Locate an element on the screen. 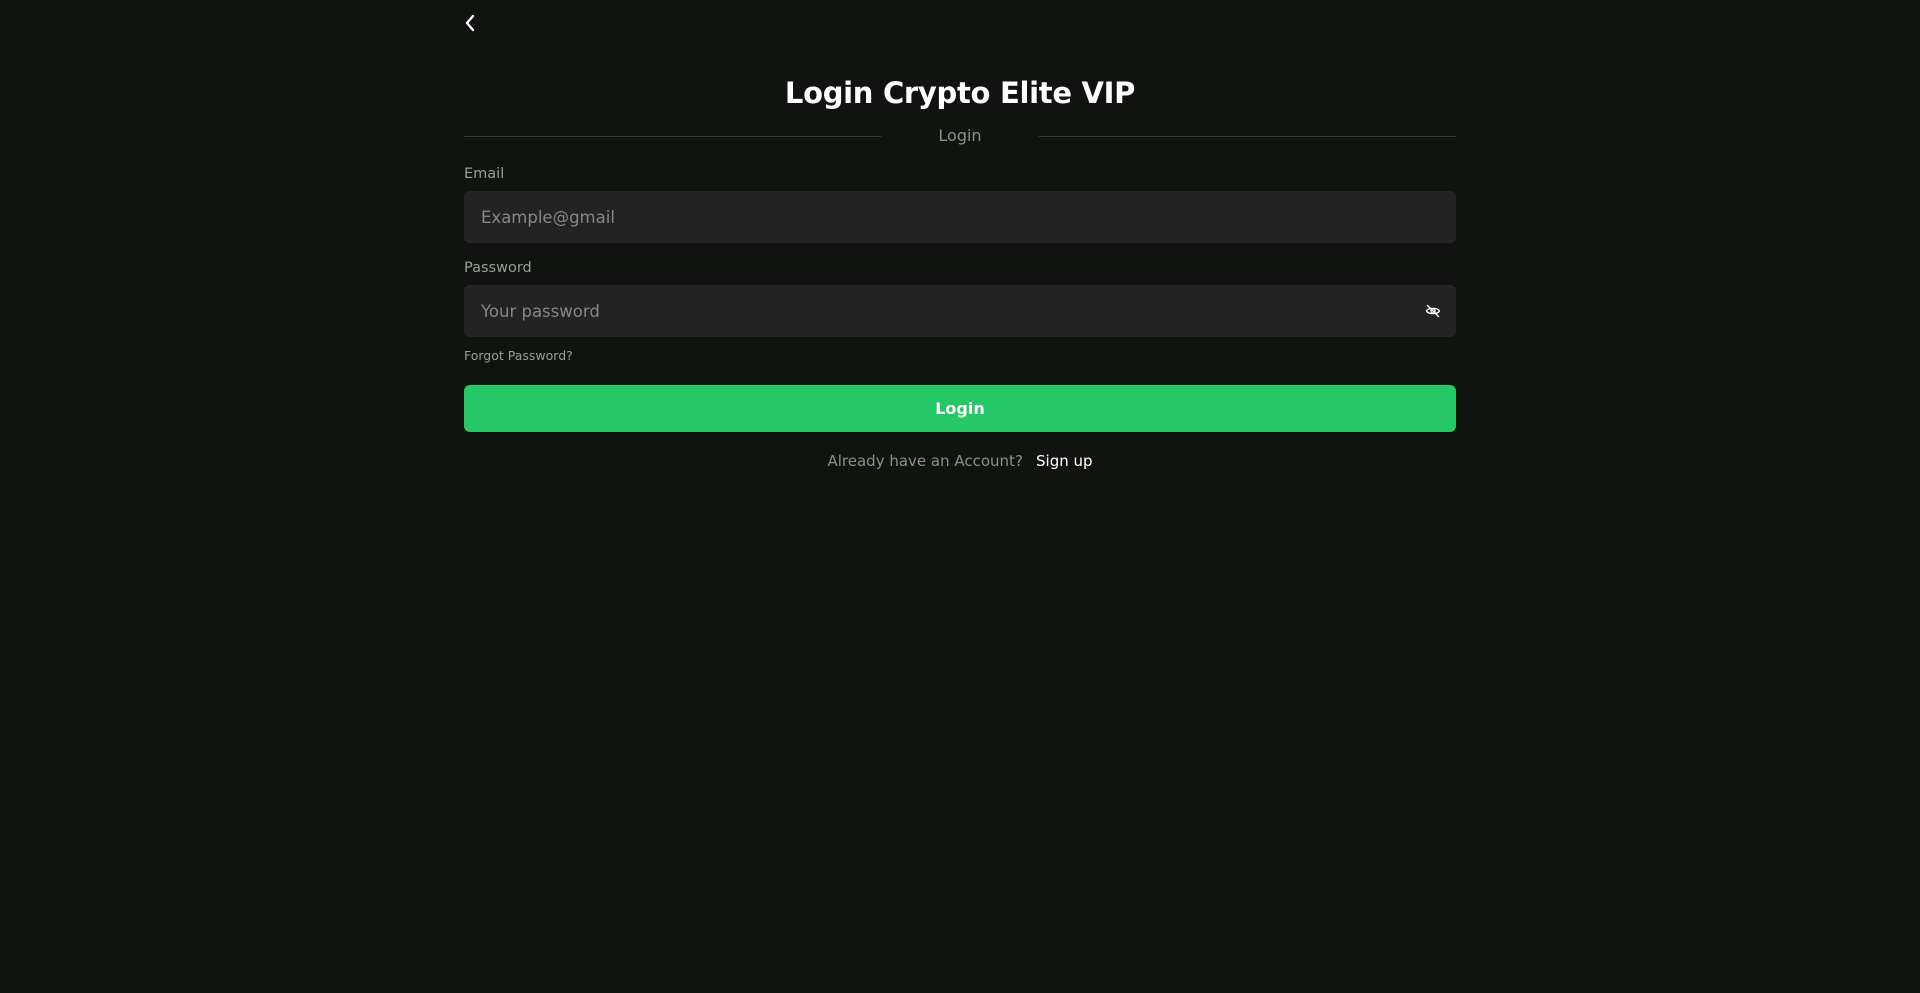 The height and width of the screenshot is (993, 1920). forgot-password-link: Forgot Password? is located at coordinates (518, 356).